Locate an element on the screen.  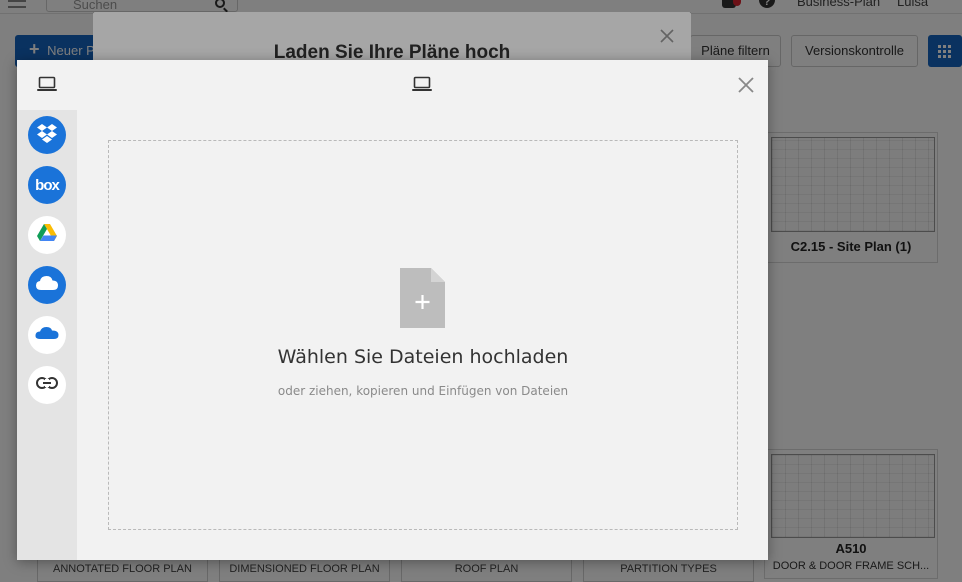
dropbox-icon is located at coordinates (47, 135).